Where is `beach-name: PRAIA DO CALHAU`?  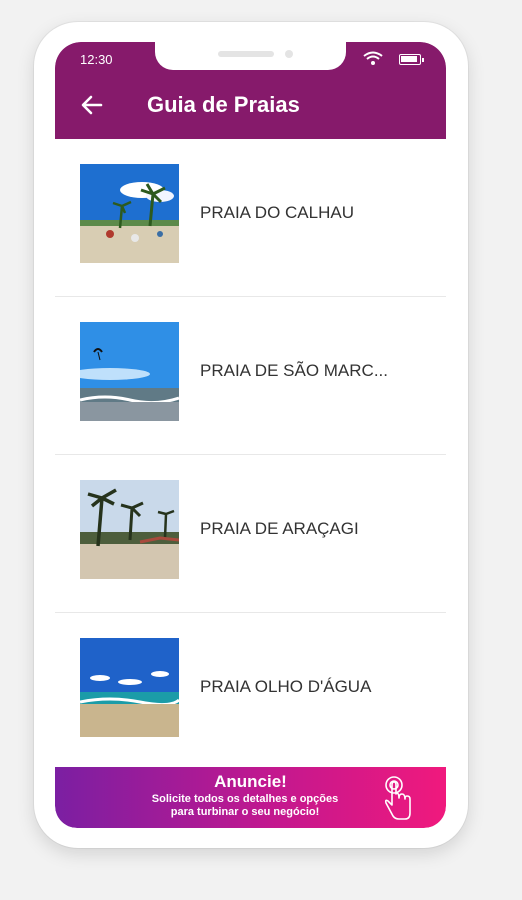
beach-name: PRAIA DO CALHAU is located at coordinates (277, 212).